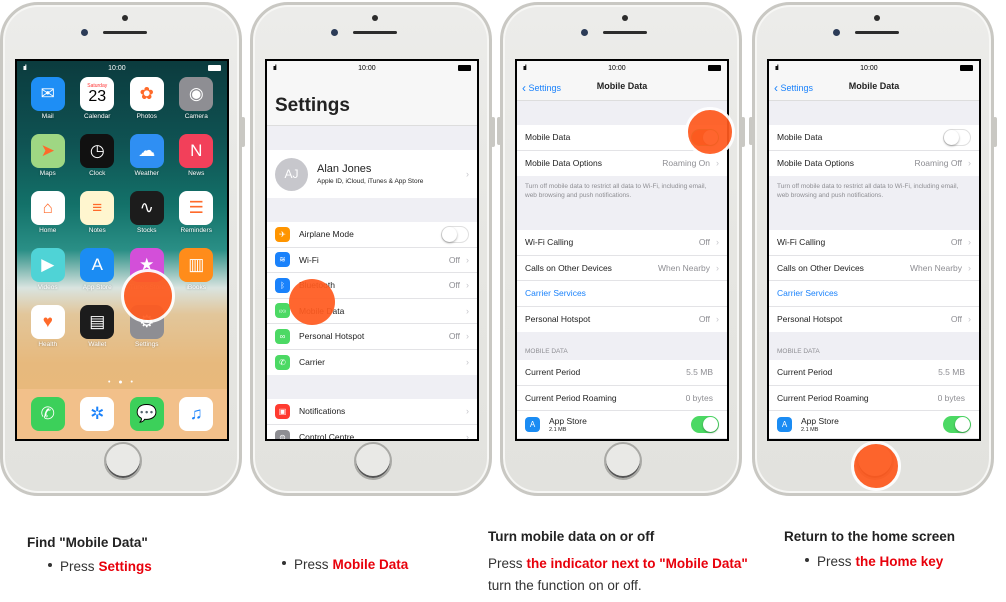 This screenshot has height=602, width=1006. What do you see at coordinates (282, 234) in the screenshot?
I see `airplane-icon: ✈` at bounding box center [282, 234].